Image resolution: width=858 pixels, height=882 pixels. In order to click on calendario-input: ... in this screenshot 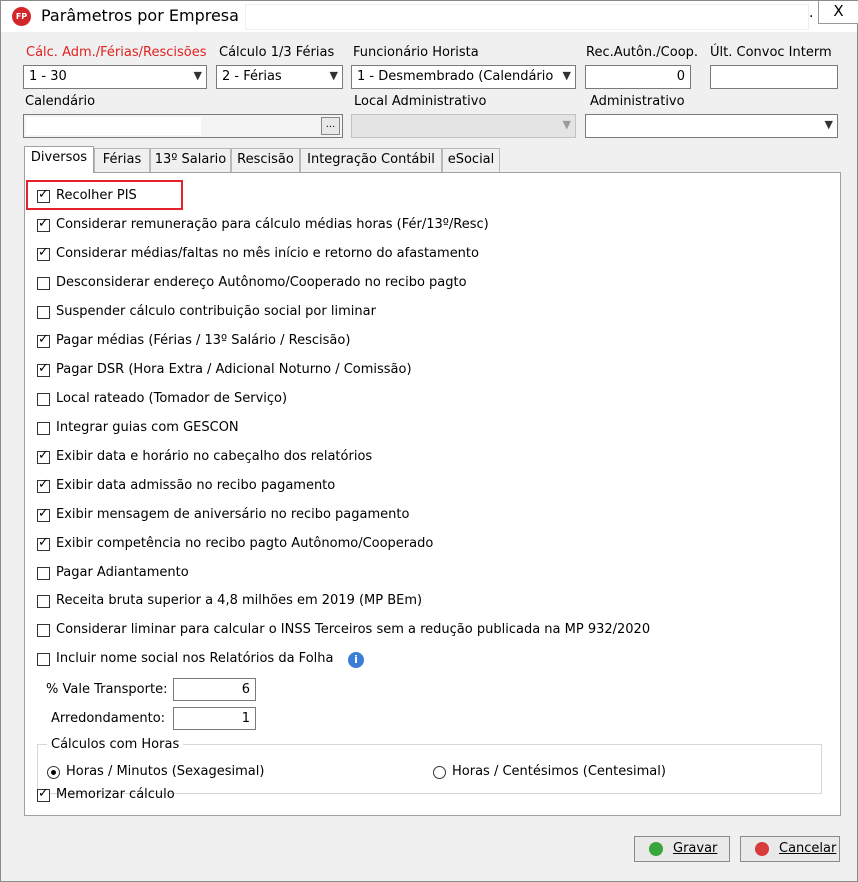, I will do `click(183, 126)`.